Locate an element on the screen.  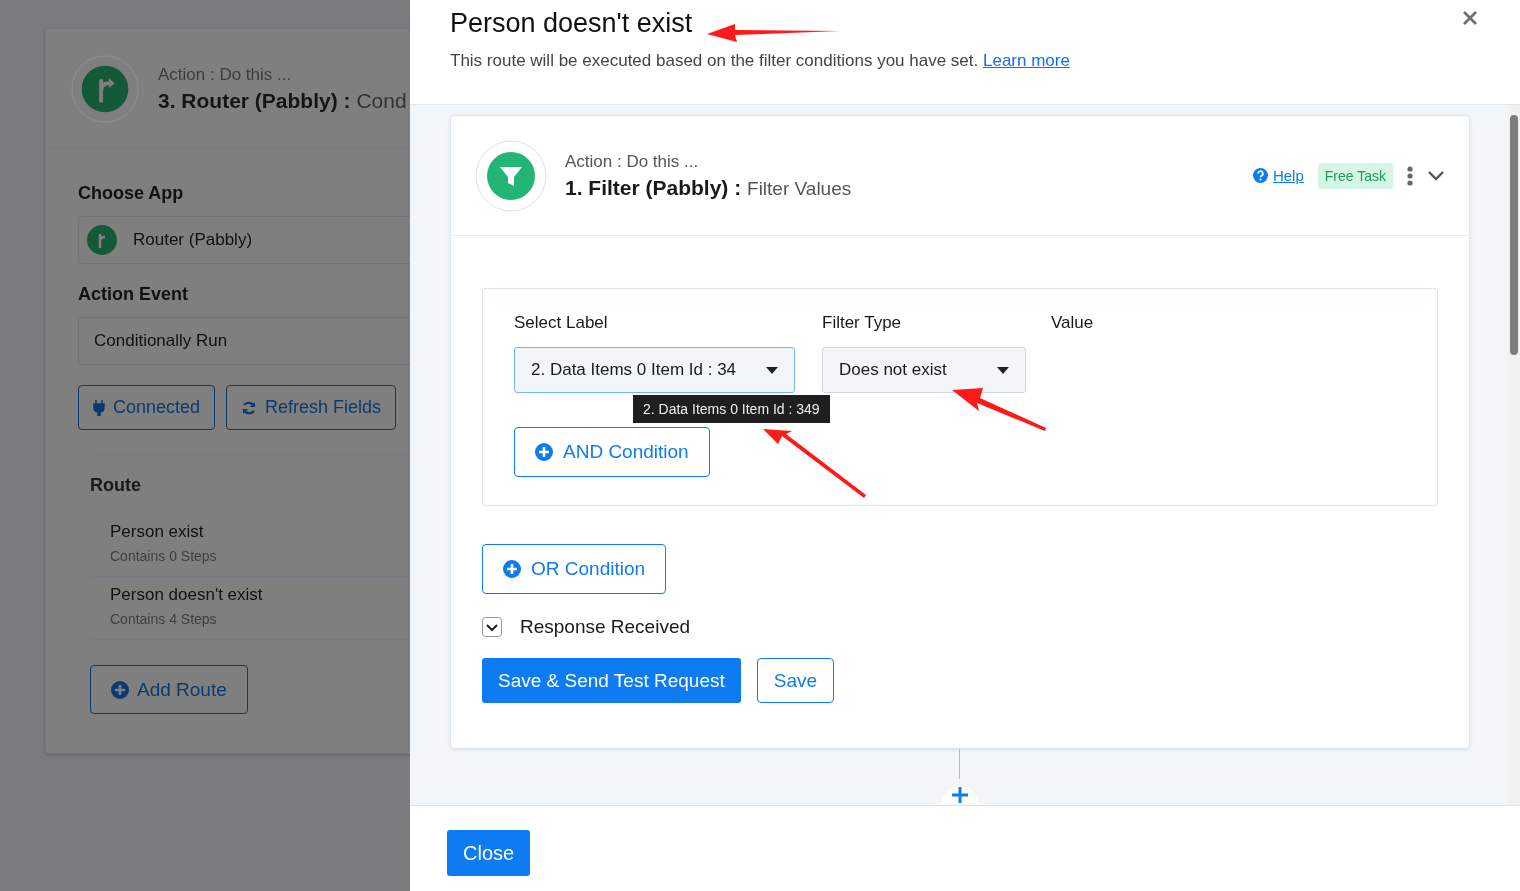
field-label: Action Event is located at coordinates (133, 294).